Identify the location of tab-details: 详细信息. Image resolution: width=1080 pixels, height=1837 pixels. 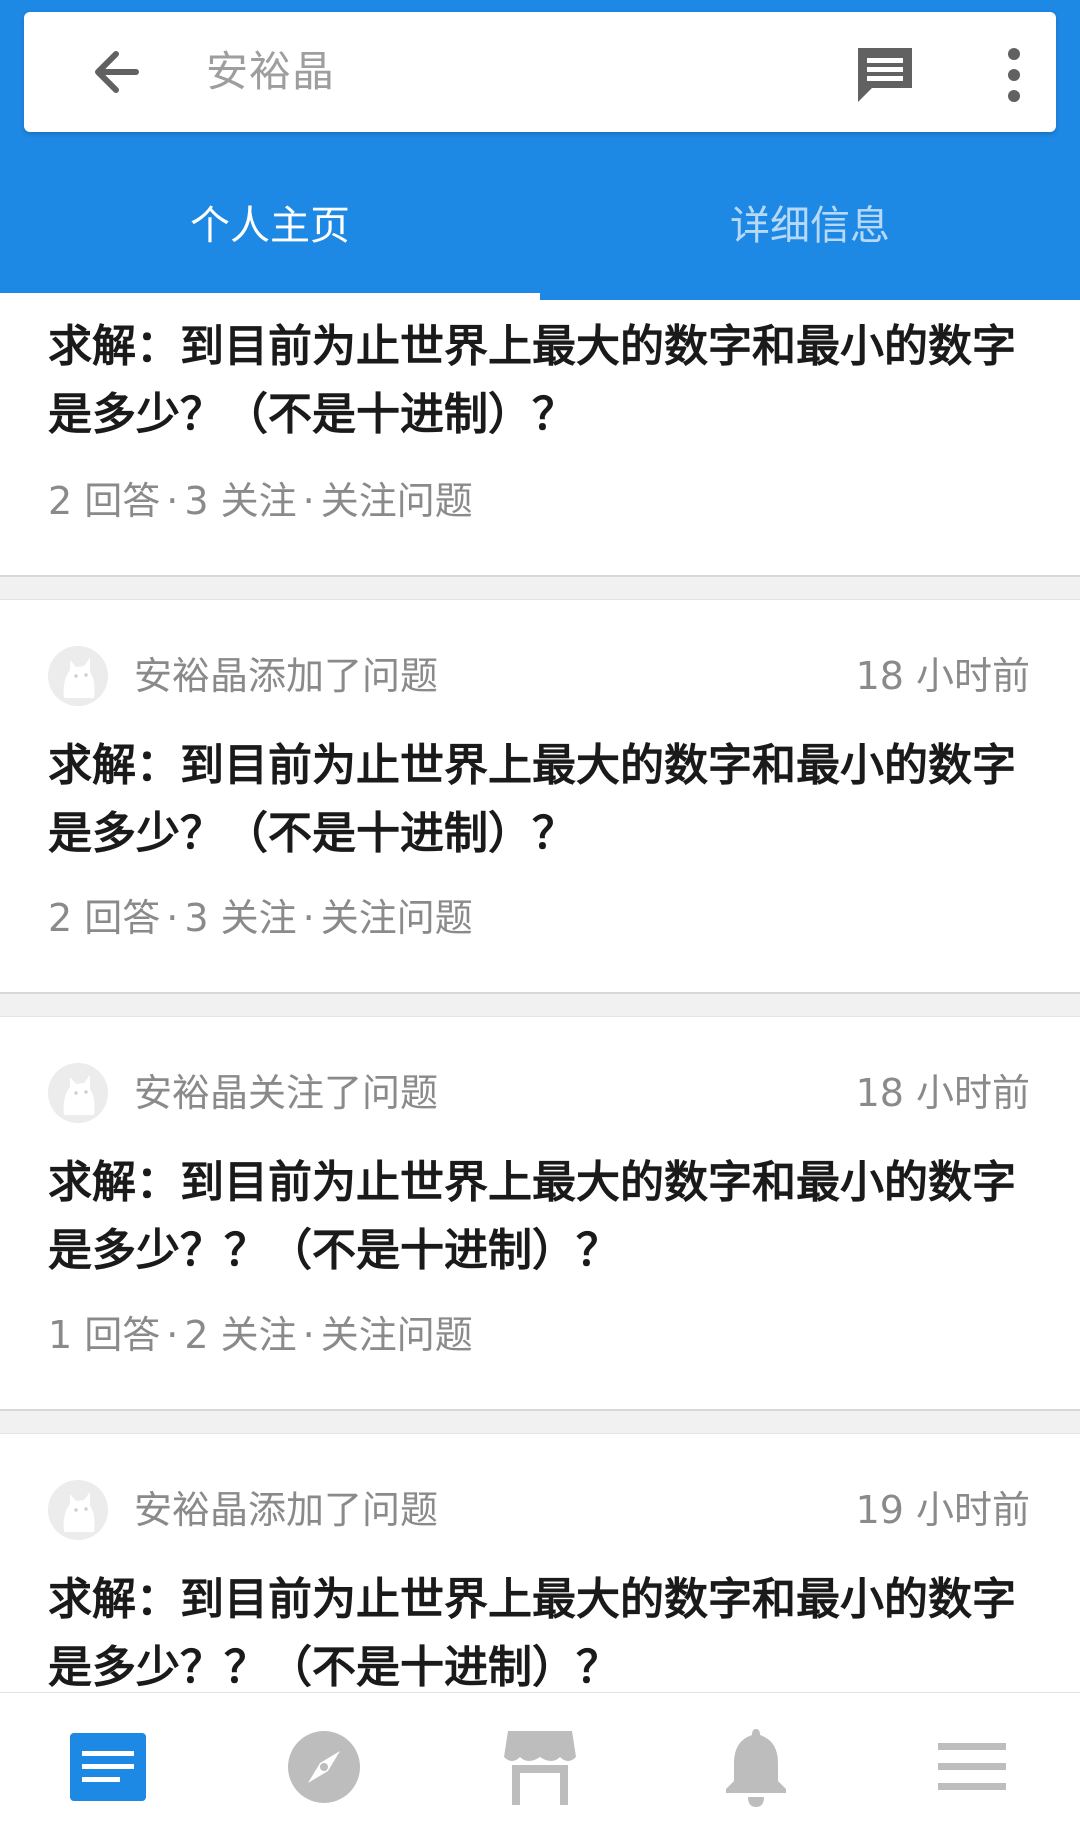
(810, 226).